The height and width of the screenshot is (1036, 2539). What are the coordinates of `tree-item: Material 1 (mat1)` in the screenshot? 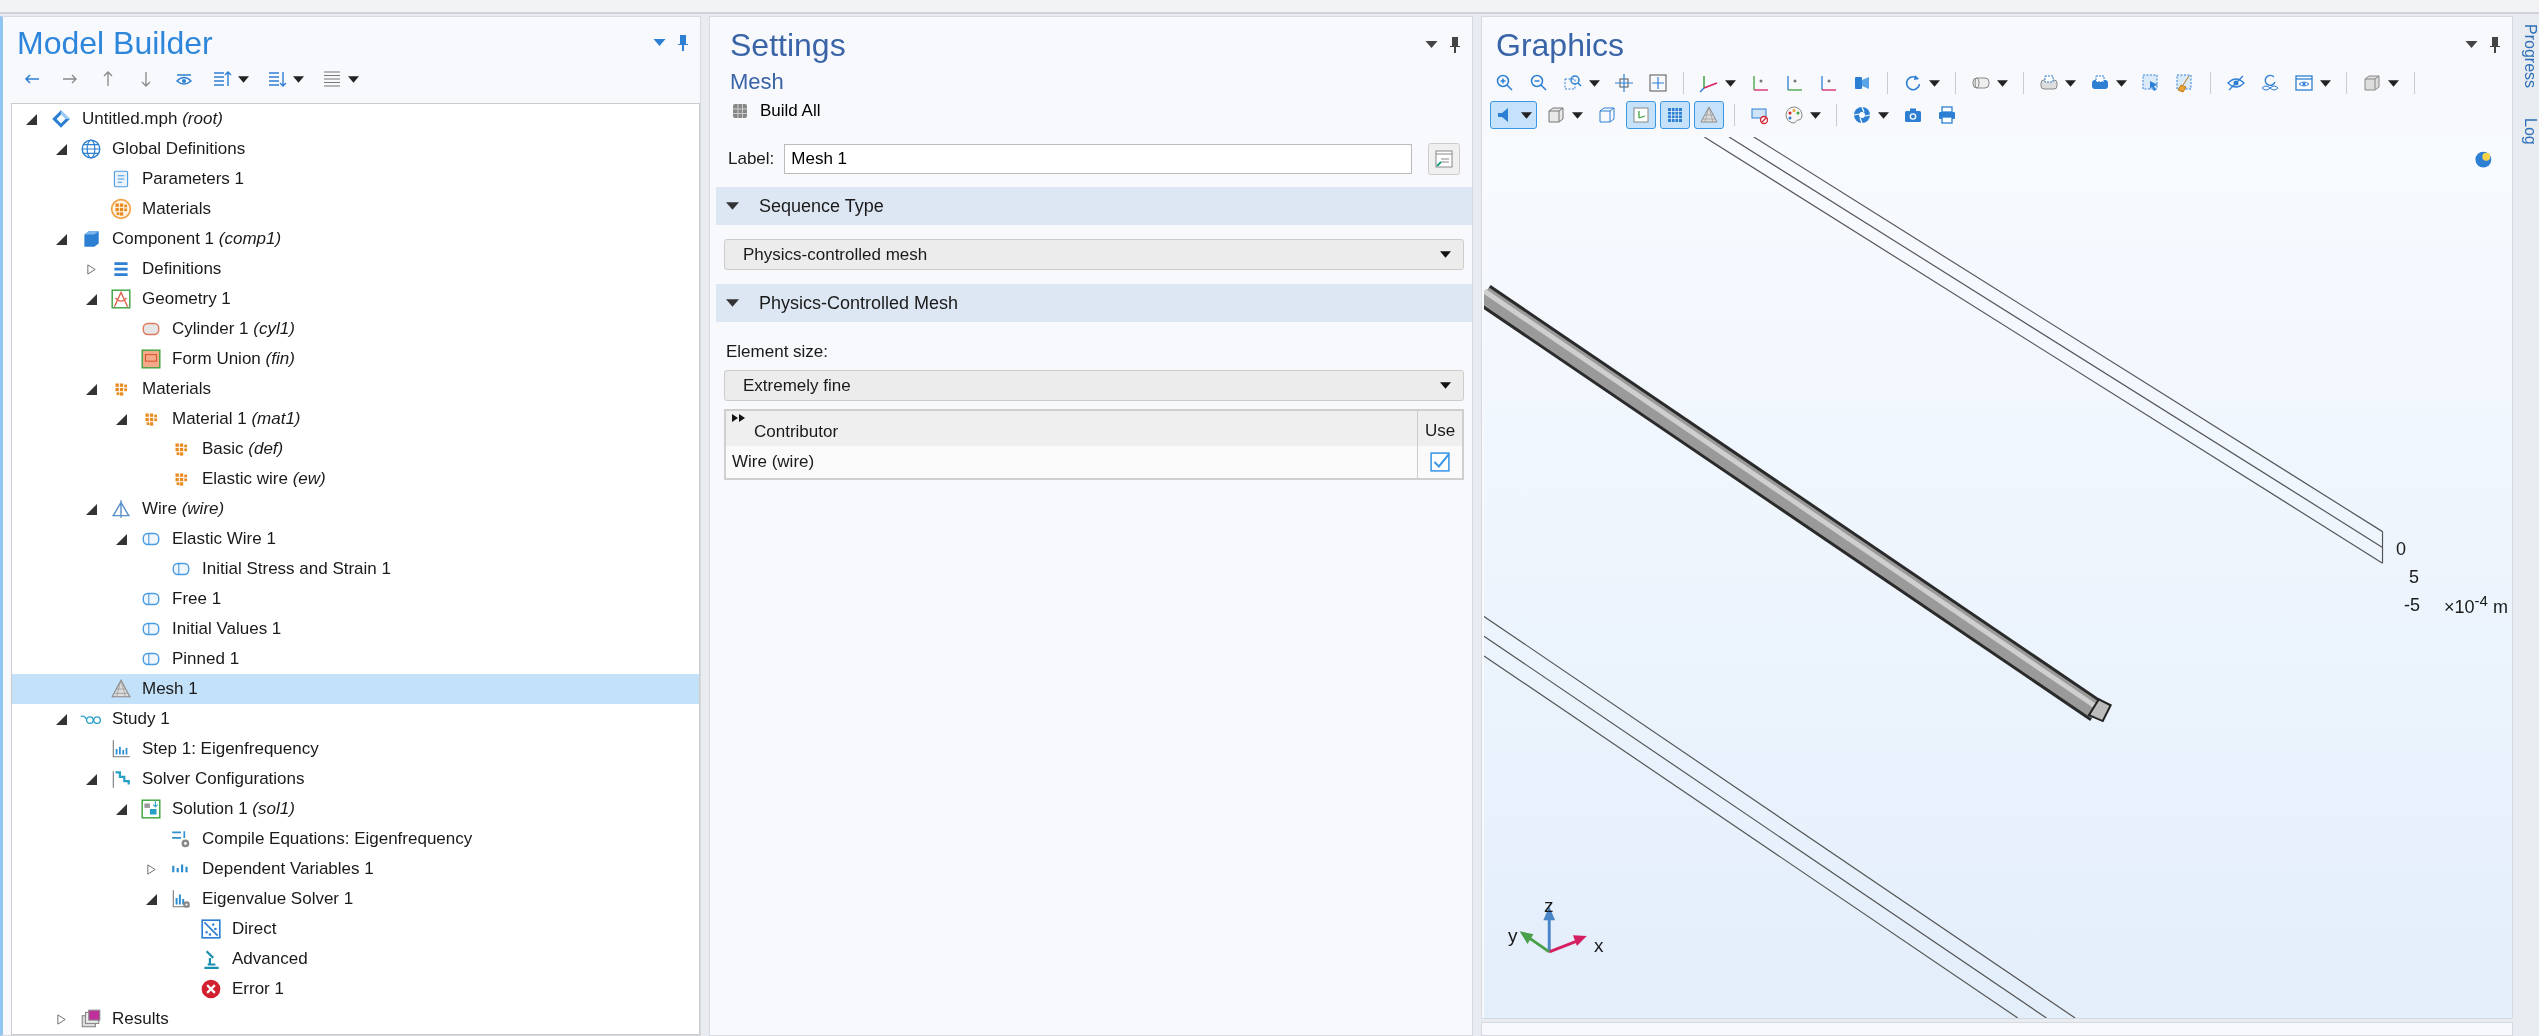 It's located at (355, 419).